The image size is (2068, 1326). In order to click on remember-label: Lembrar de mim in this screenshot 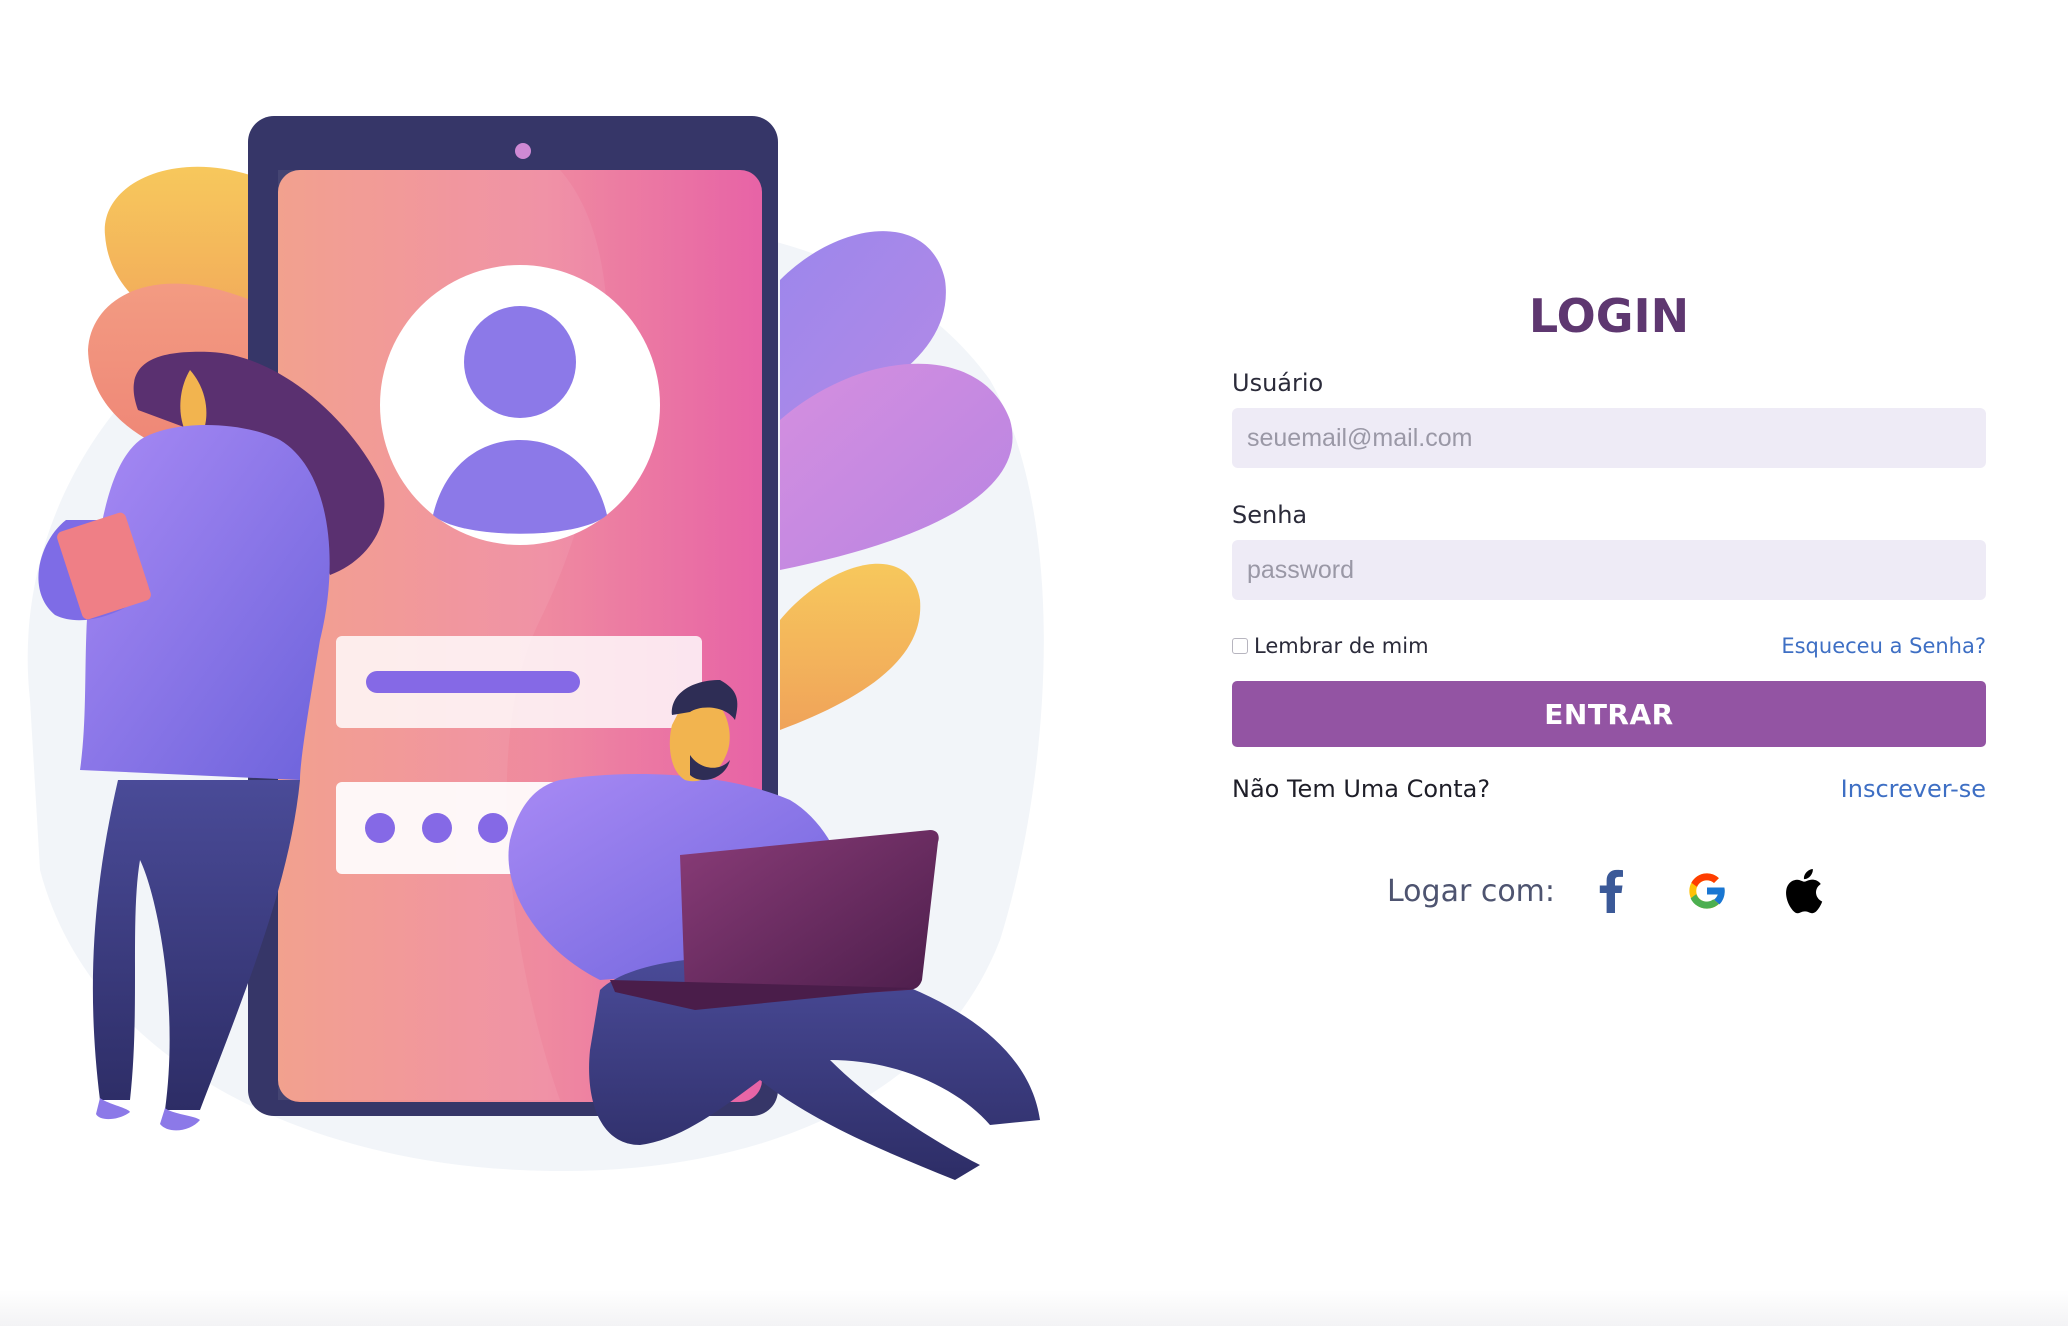, I will do `click(1341, 646)`.